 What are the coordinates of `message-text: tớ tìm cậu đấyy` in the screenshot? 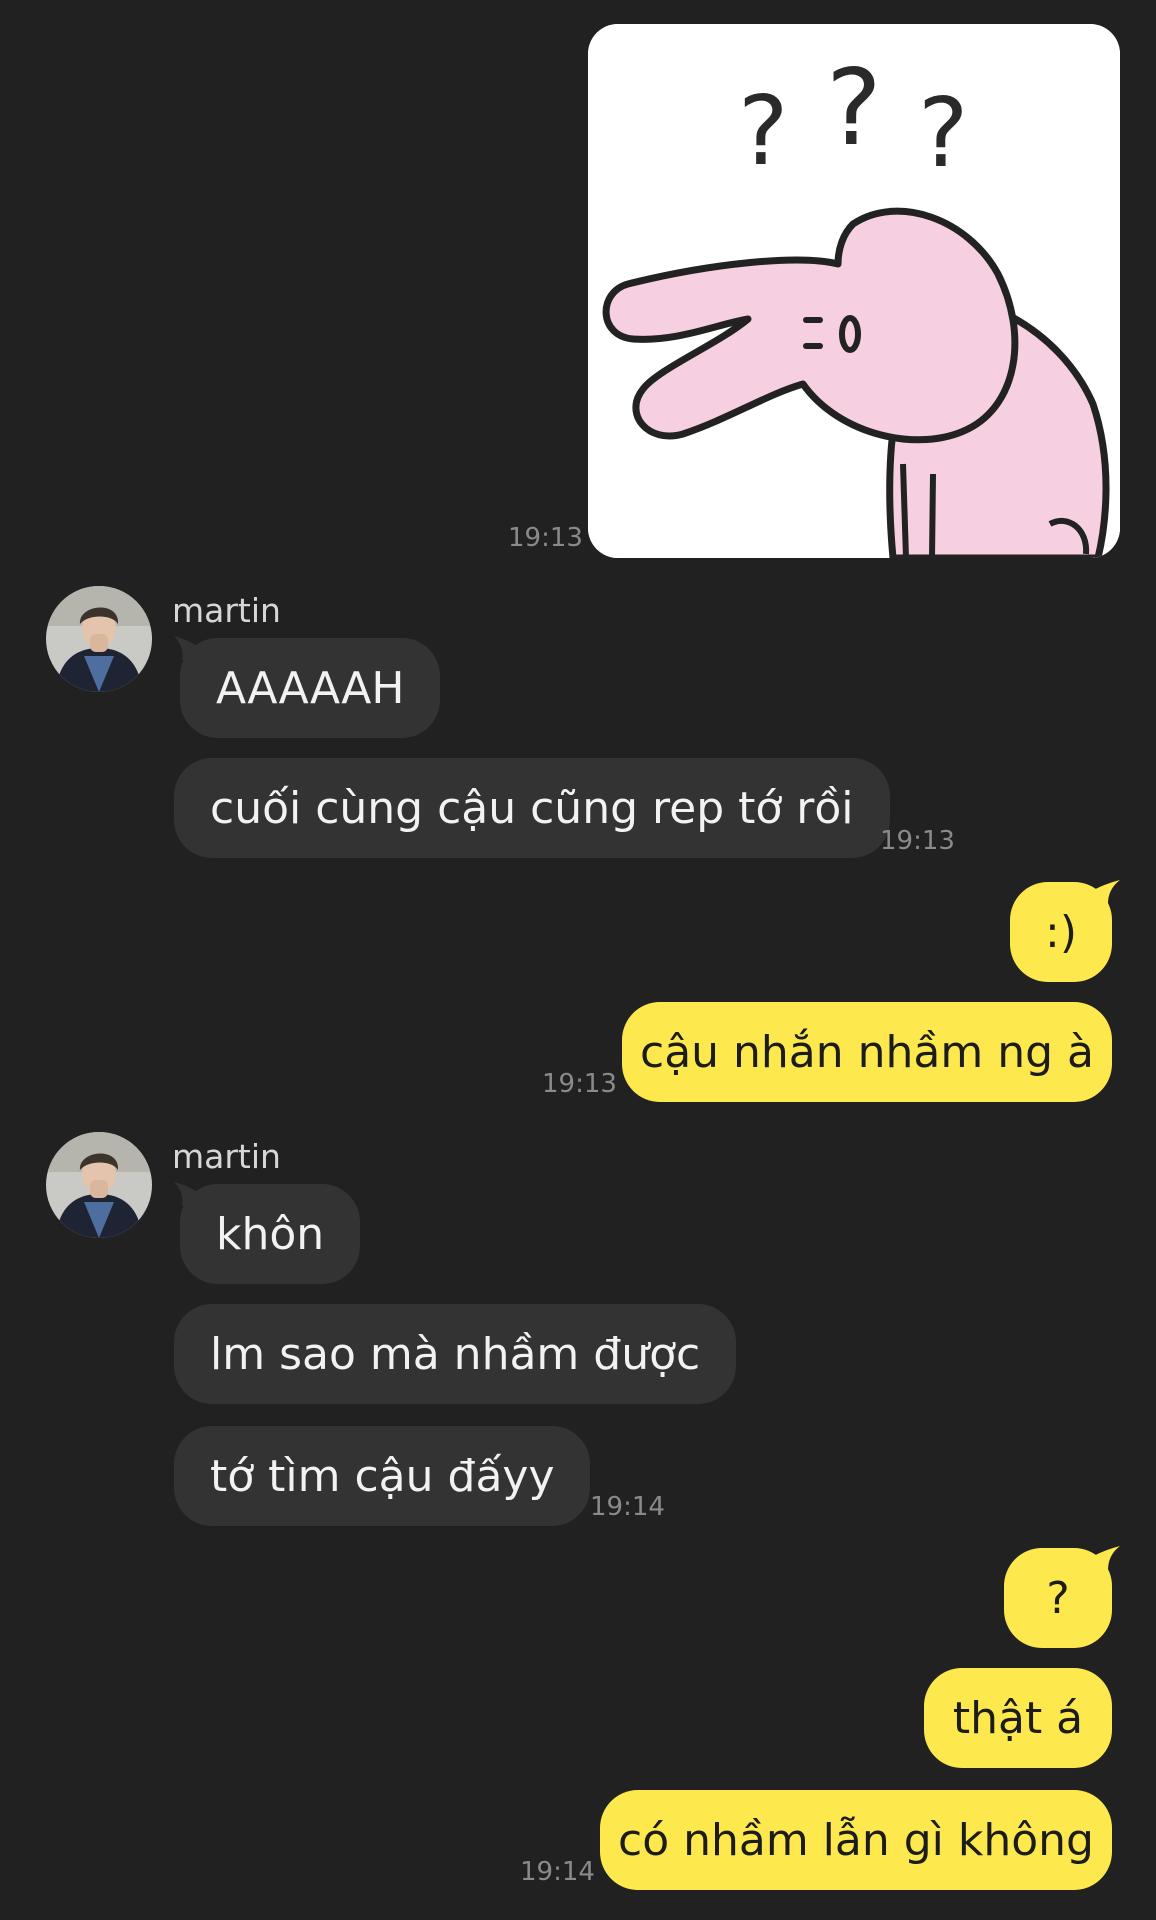 It's located at (382, 1476).